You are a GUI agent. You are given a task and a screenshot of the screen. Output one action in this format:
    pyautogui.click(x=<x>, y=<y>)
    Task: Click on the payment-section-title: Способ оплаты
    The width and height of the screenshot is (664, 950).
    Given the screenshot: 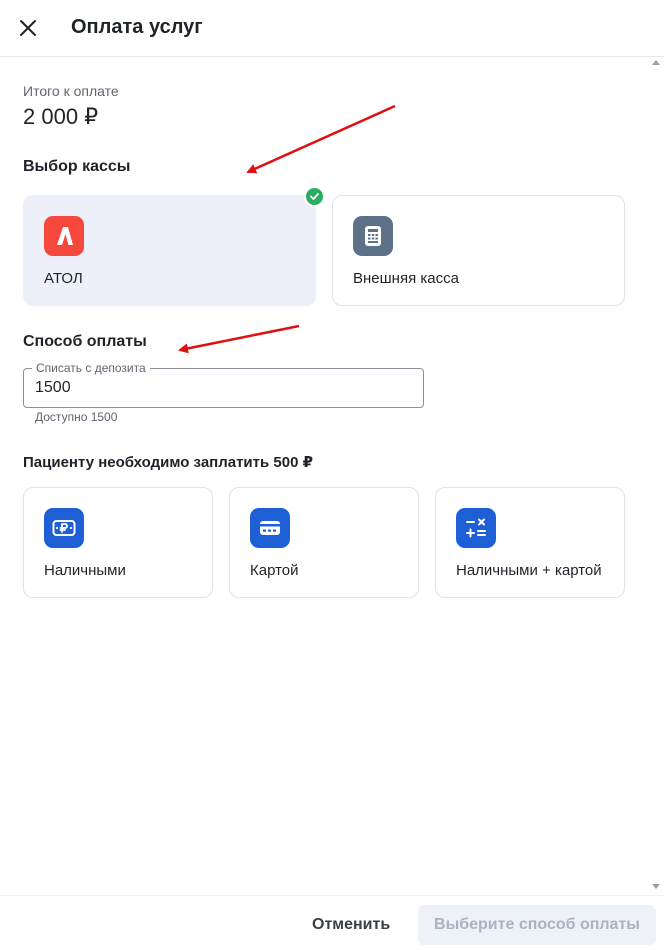 What is the action you would take?
    pyautogui.click(x=85, y=341)
    